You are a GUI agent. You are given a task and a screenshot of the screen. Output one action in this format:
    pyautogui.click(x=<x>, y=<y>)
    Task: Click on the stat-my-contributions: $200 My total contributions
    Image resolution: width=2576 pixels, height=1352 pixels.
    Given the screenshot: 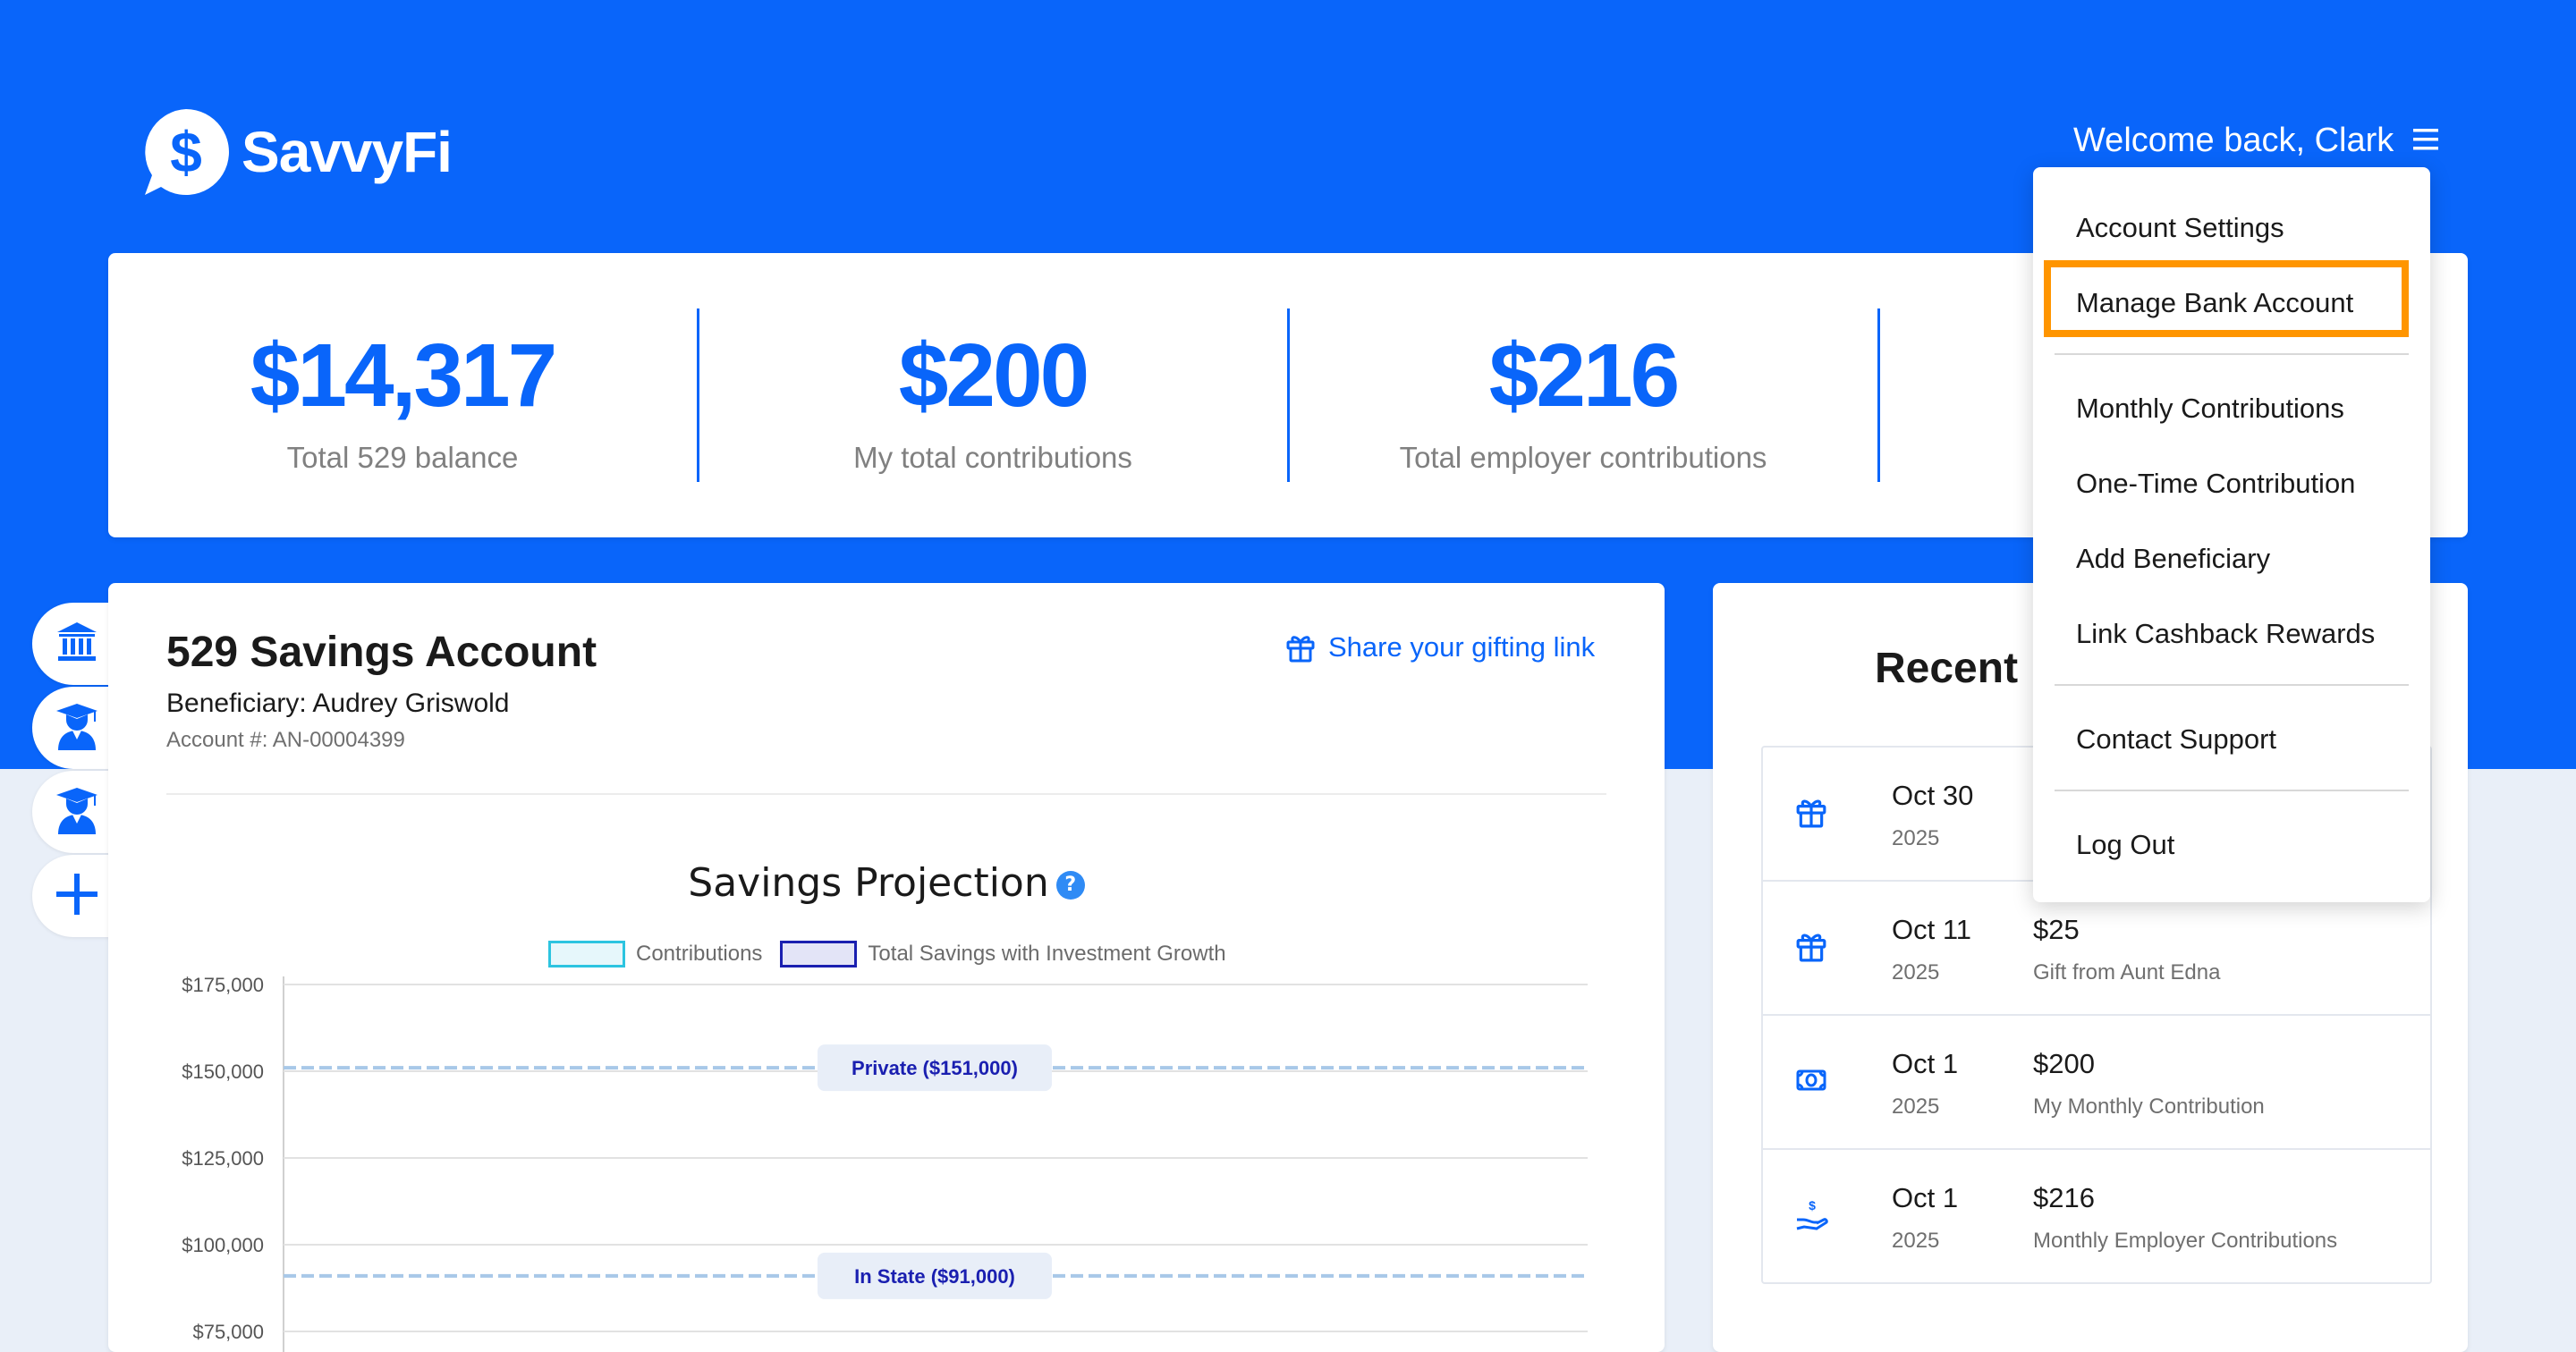 What is the action you would take?
    pyautogui.click(x=993, y=395)
    